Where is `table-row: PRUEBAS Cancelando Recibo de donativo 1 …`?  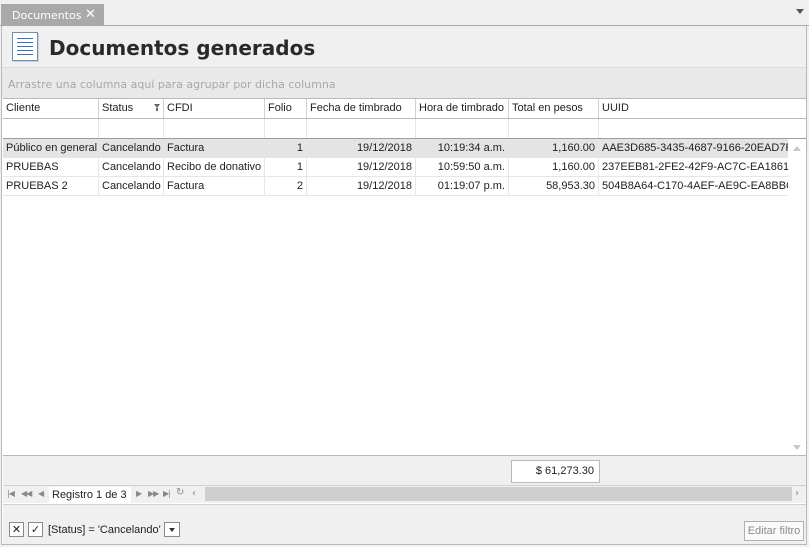
table-row: PRUEBAS Cancelando Recibo de donativo 1 … is located at coordinates (395, 167).